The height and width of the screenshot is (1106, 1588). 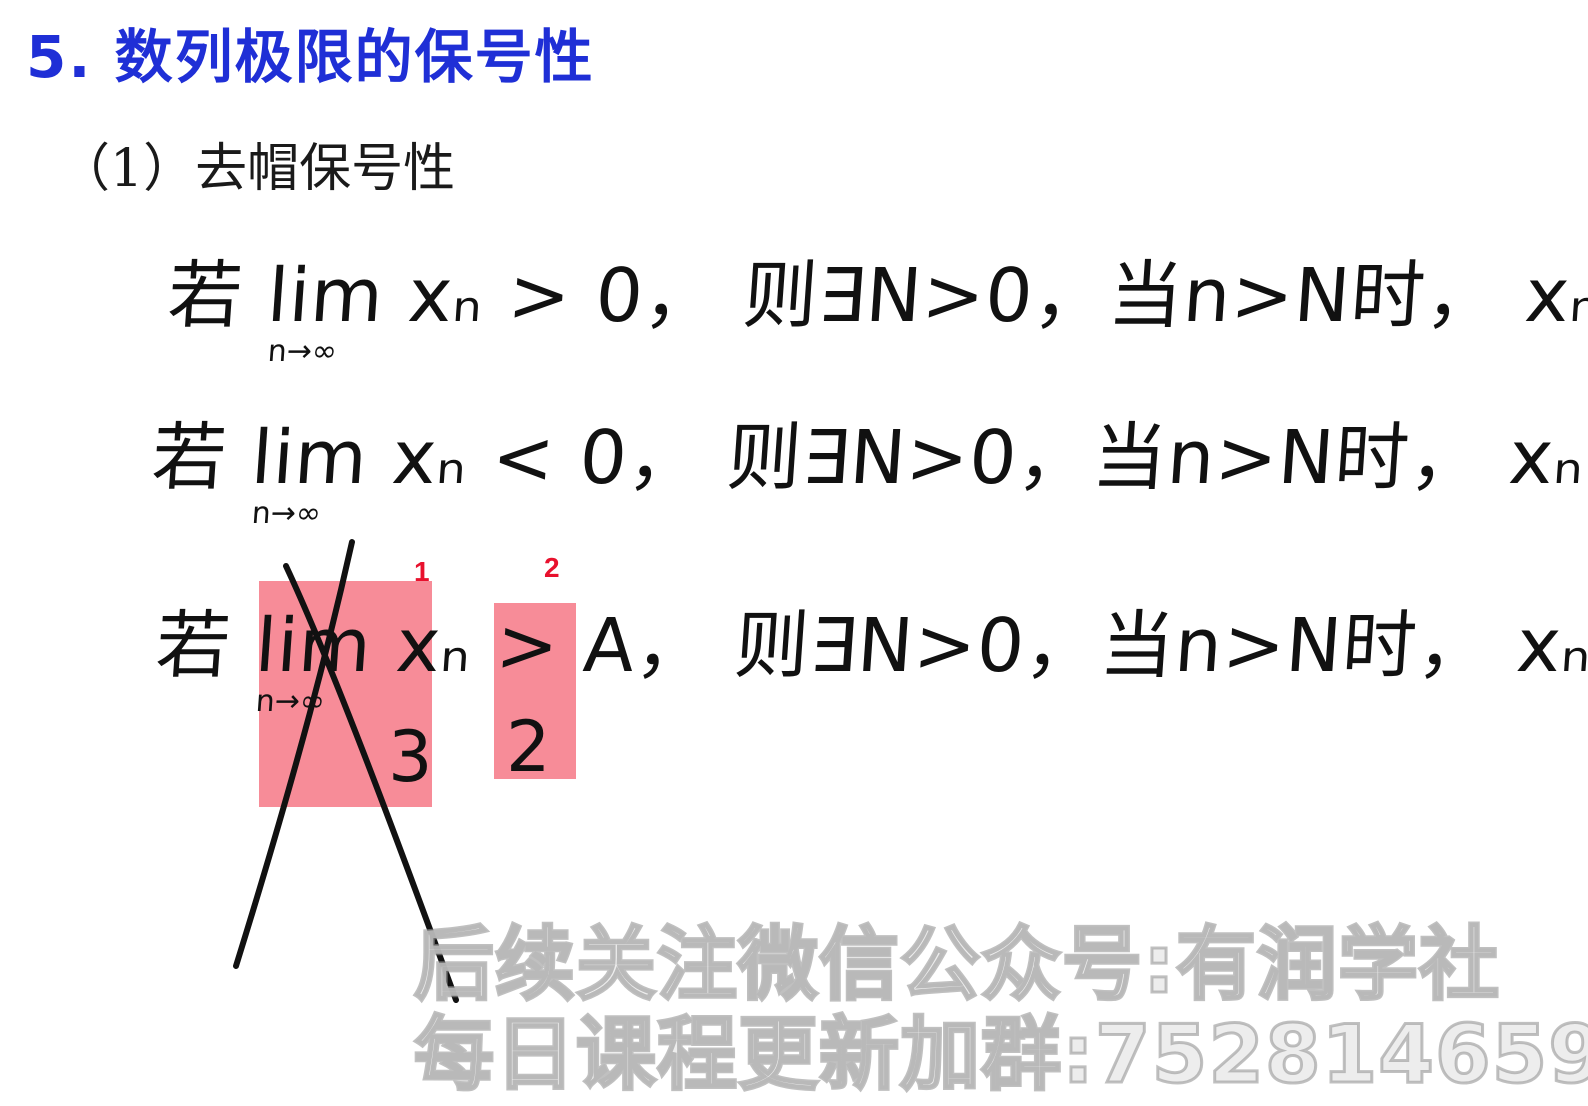 I want to click on cross-stroke-left, so click(x=294, y=754).